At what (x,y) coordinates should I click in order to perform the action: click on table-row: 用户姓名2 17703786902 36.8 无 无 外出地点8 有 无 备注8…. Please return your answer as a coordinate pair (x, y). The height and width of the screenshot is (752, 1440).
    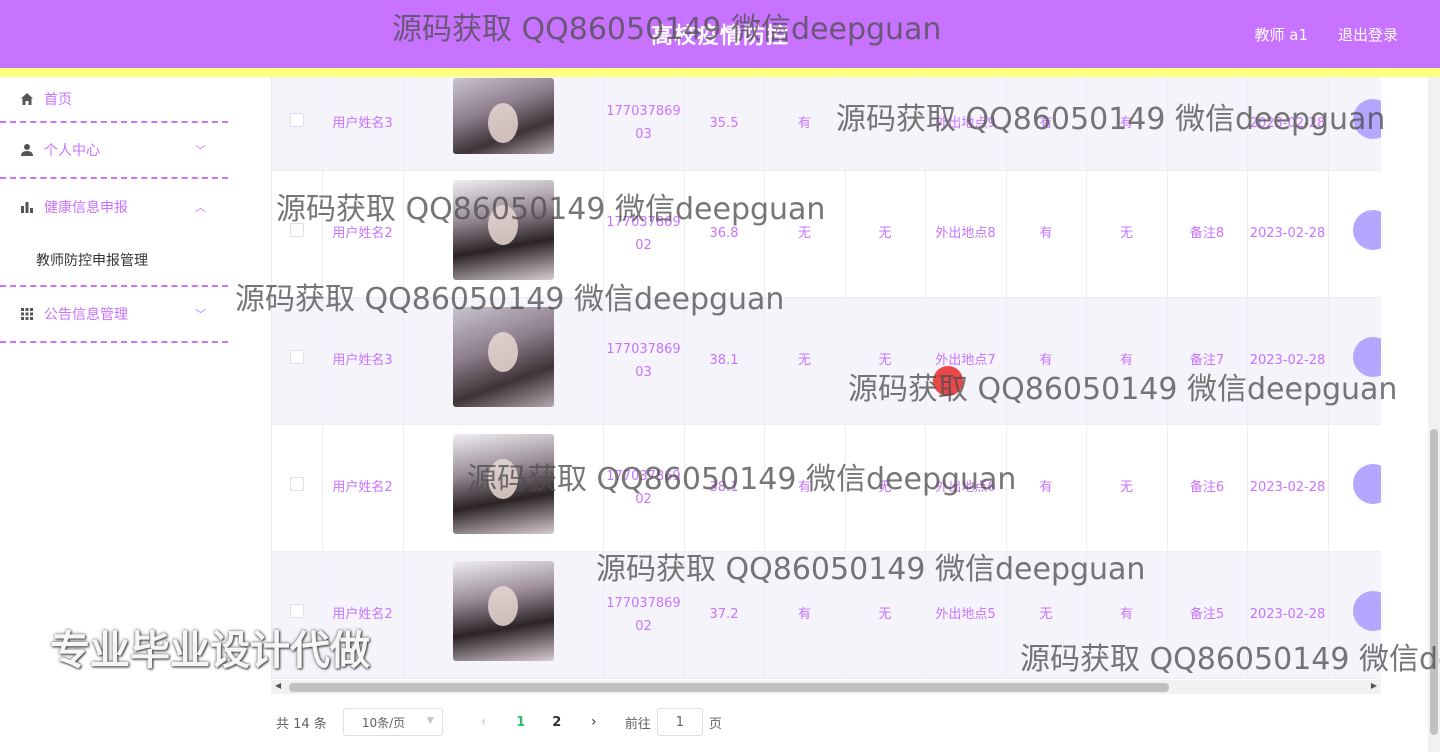
    Looking at the image, I should click on (826, 234).